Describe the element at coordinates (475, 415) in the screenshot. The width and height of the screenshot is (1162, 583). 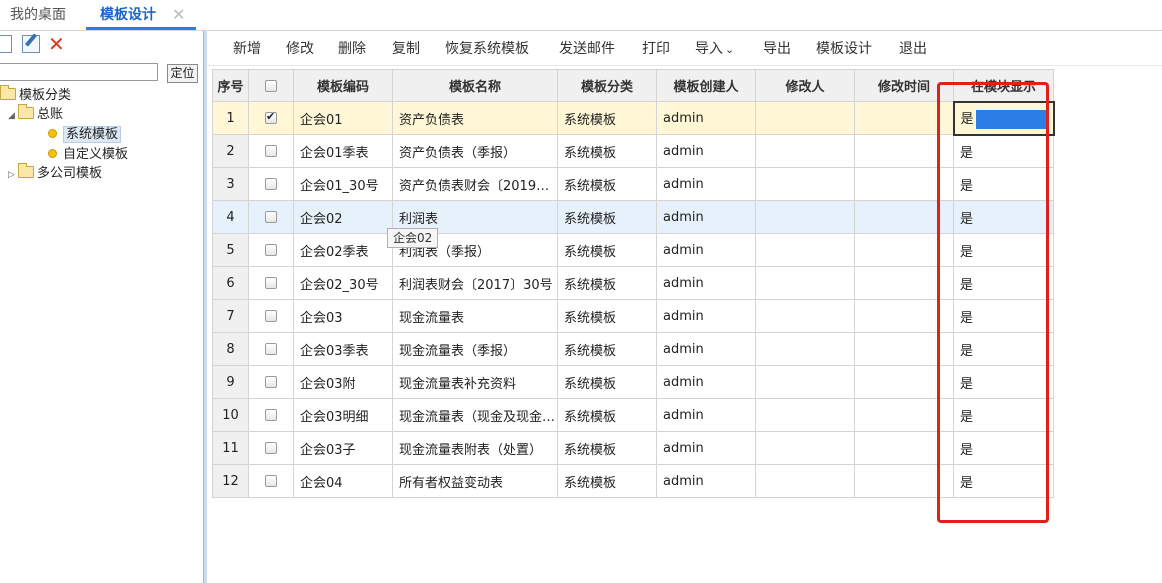
I see `cell-name: 现金流量表（现金及现金等价物）` at that location.